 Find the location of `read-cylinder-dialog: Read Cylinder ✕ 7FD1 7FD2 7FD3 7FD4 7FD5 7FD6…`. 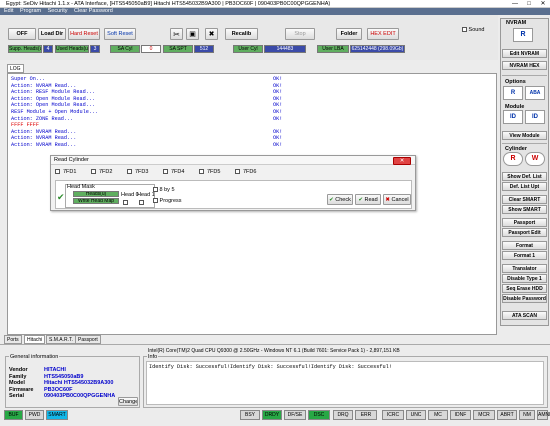

read-cylinder-dialog: Read Cylinder ✕ 7FD1 7FD2 7FD3 7FD4 7FD5 7FD6… is located at coordinates (233, 183).